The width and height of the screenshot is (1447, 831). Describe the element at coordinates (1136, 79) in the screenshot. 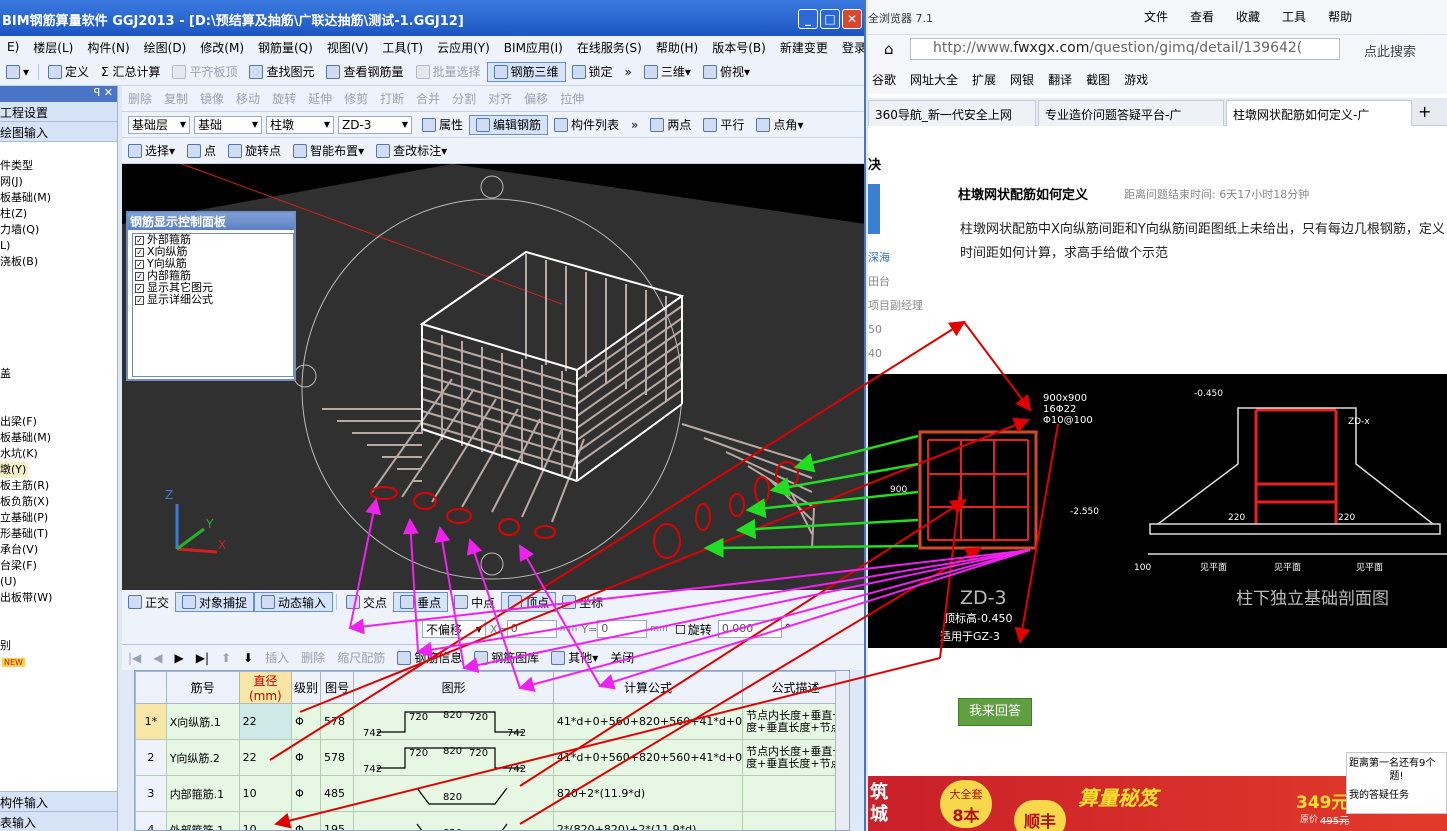

I see `fav-games: 游戏` at that location.